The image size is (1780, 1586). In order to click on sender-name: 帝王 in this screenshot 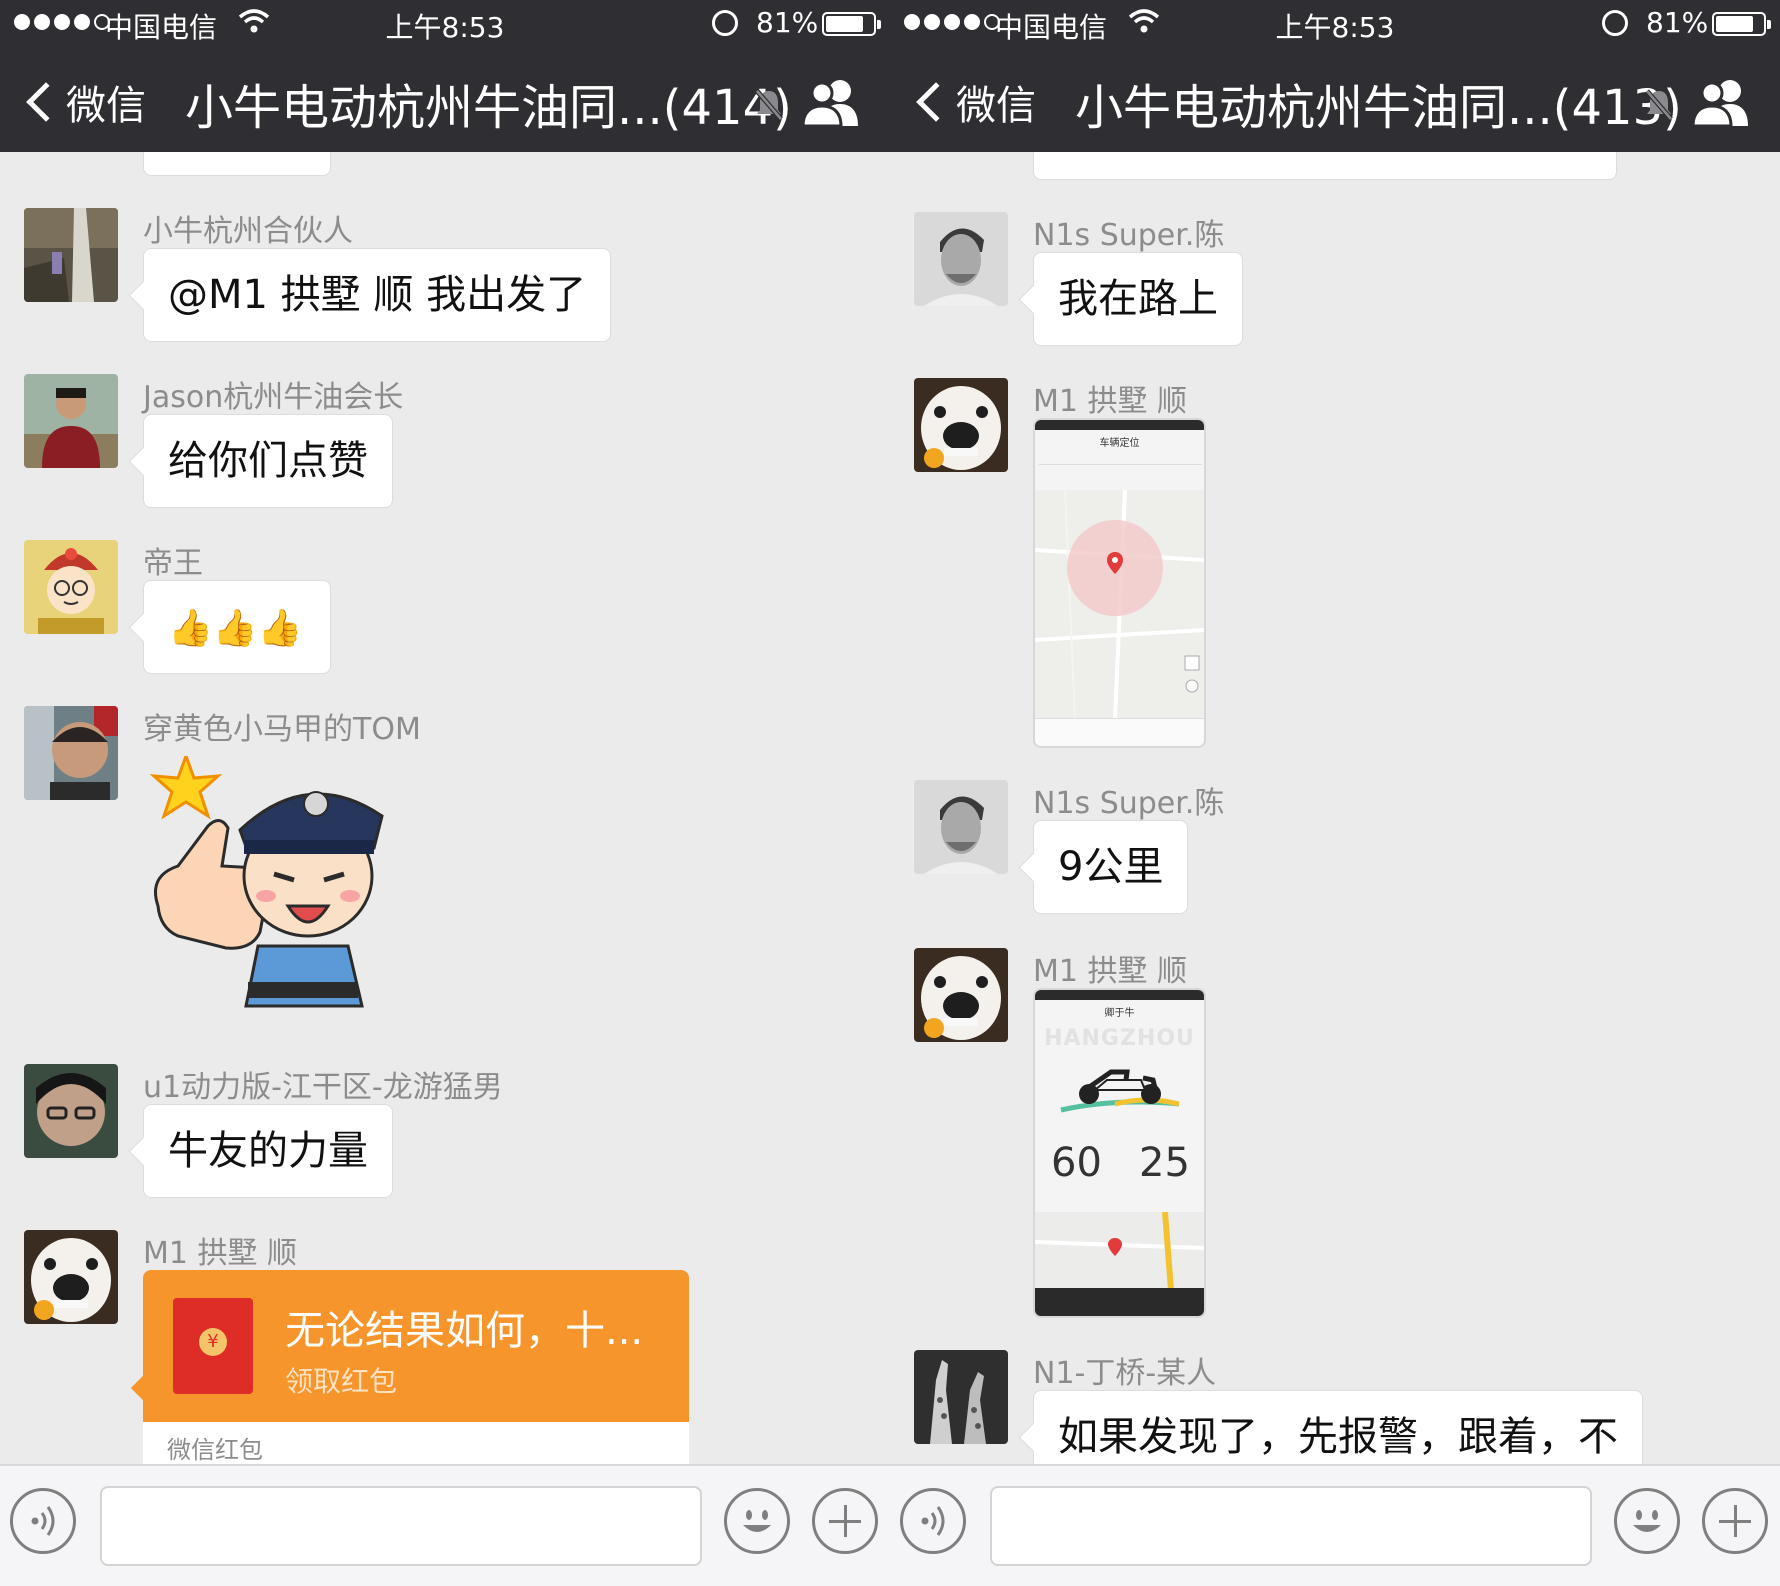, I will do `click(173, 563)`.